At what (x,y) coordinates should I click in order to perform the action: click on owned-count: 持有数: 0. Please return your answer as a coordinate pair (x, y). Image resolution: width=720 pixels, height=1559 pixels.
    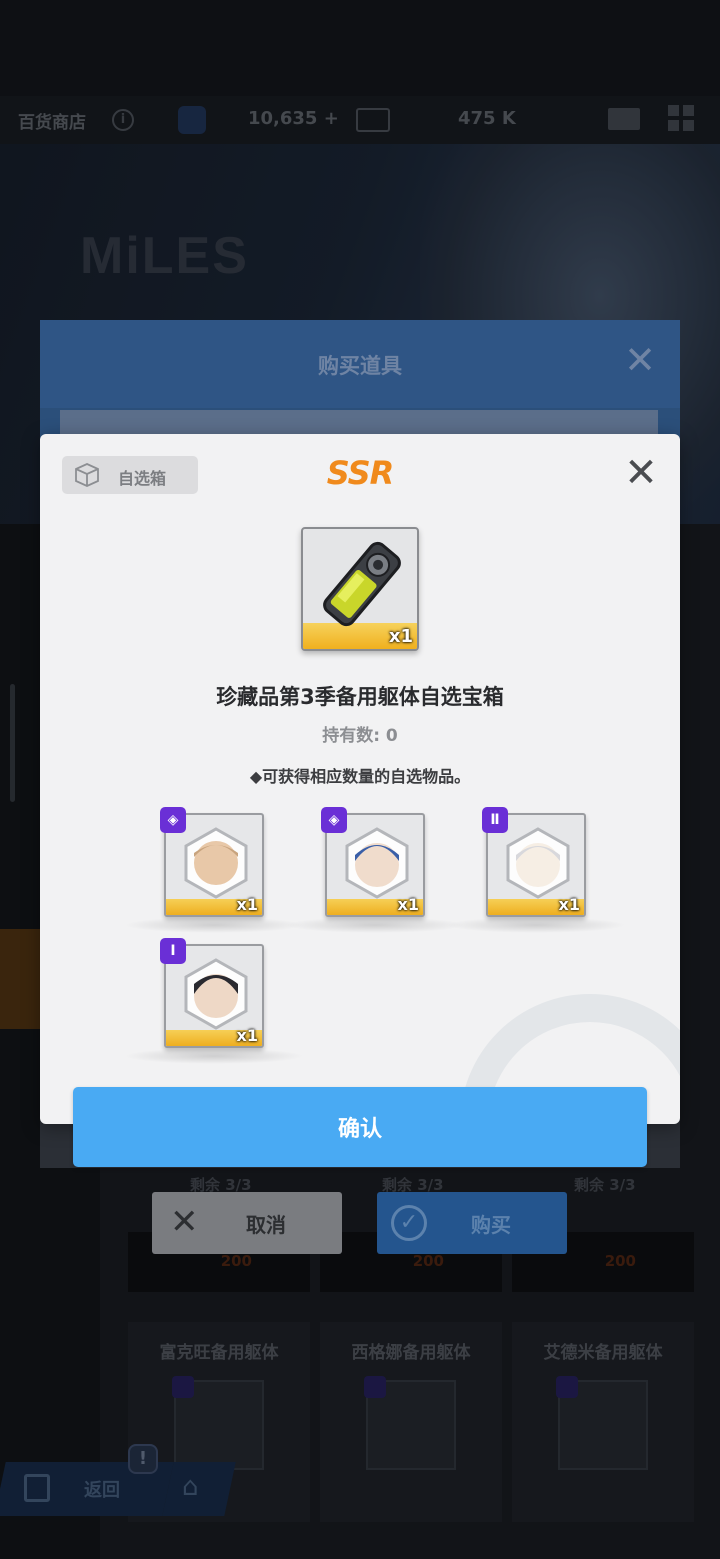
    Looking at the image, I should click on (360, 736).